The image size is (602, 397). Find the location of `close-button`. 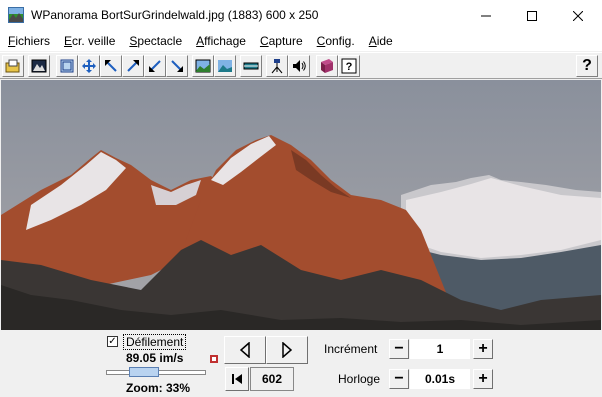

close-button is located at coordinates (578, 15).